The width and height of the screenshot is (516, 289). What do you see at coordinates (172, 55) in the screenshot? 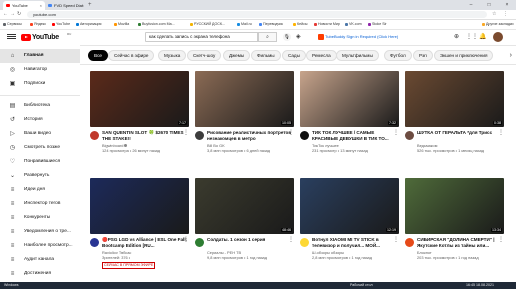
I see `chip: Музыка` at bounding box center [172, 55].